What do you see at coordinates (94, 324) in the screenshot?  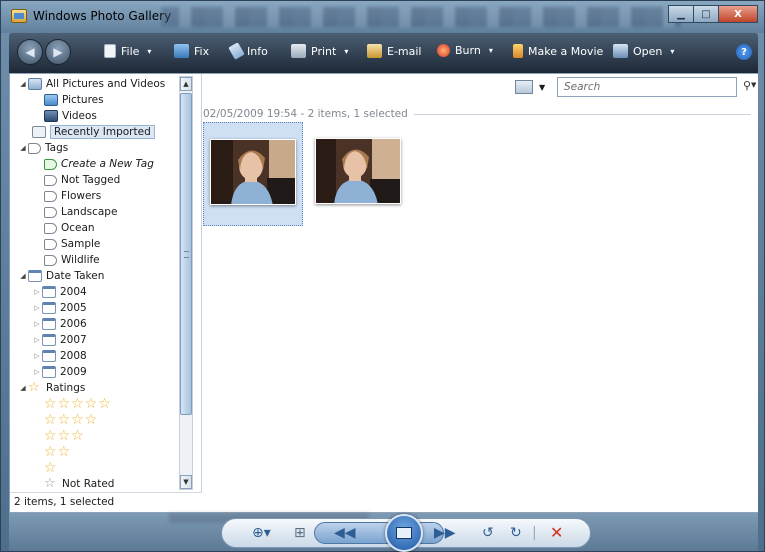 I see `nav-item-year: ▷ 2006` at bounding box center [94, 324].